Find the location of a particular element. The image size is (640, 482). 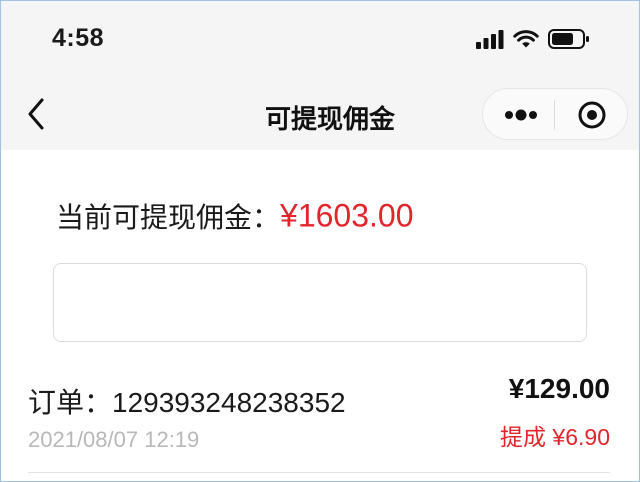

order-number: 订单：129393248238352 is located at coordinates (187, 402).